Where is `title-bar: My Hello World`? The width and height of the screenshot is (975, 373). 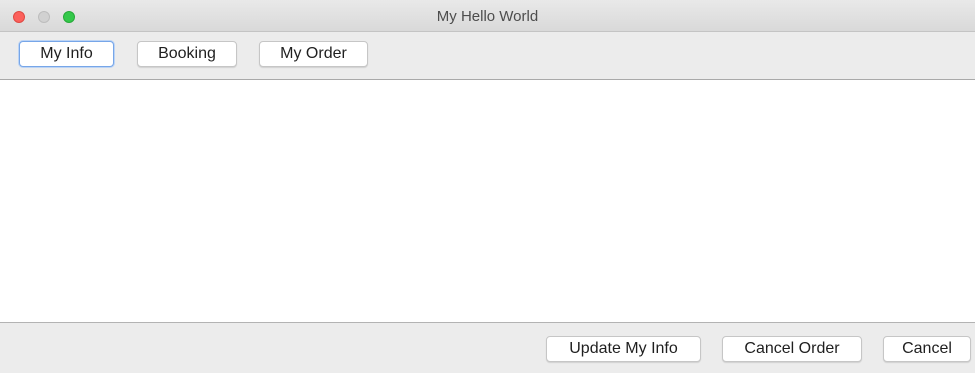 title-bar: My Hello World is located at coordinates (487, 16).